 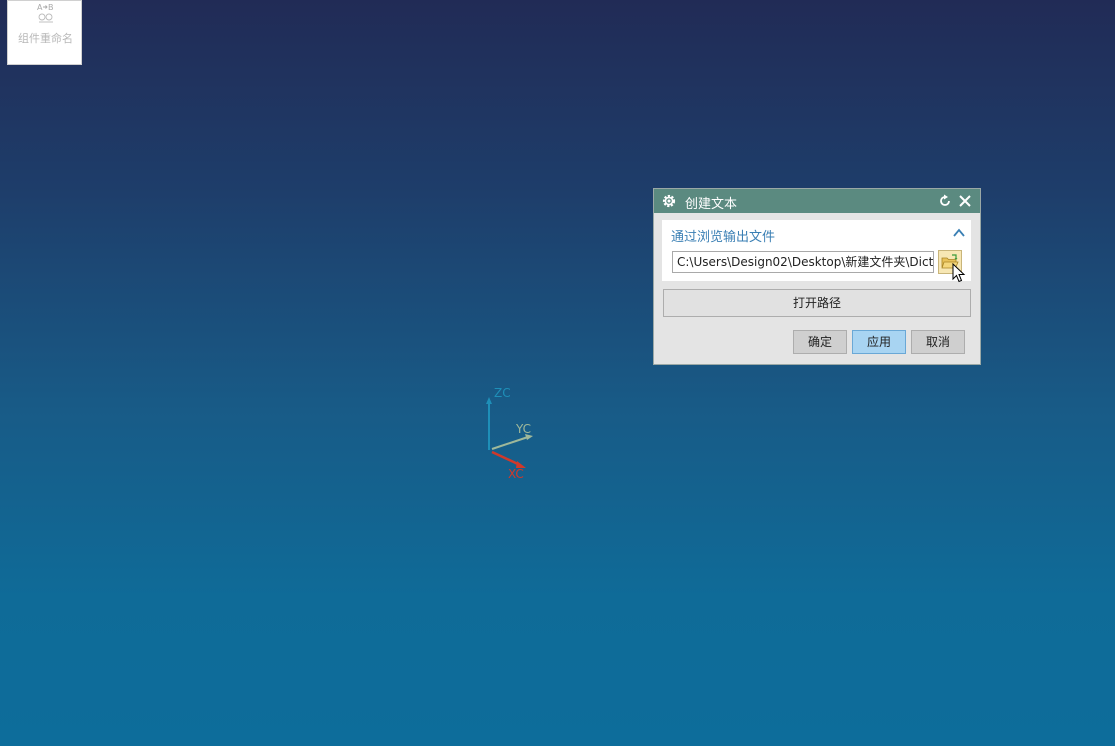 I want to click on xc-axis, so click(x=506, y=458).